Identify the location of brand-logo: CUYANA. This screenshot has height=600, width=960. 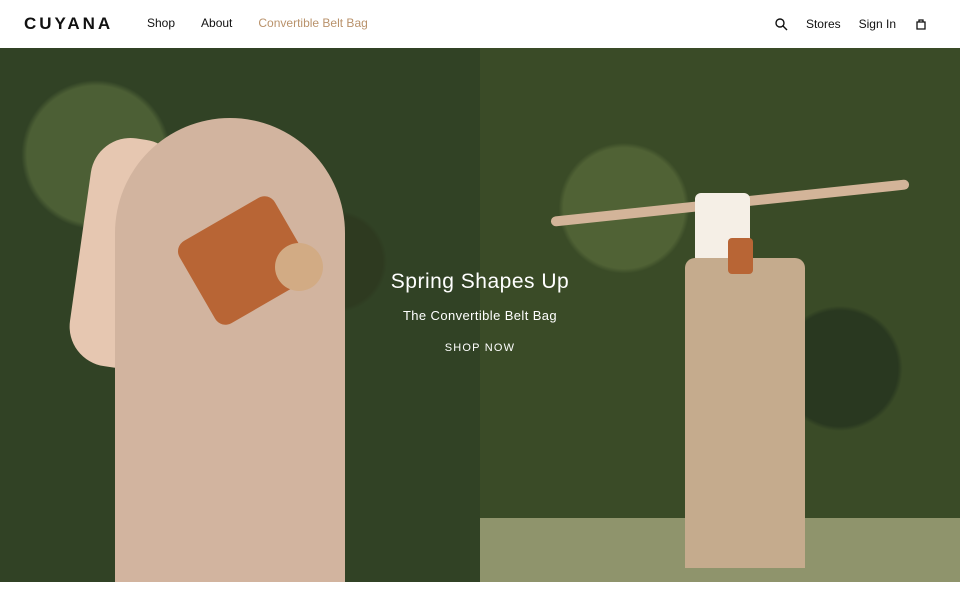
(68, 24).